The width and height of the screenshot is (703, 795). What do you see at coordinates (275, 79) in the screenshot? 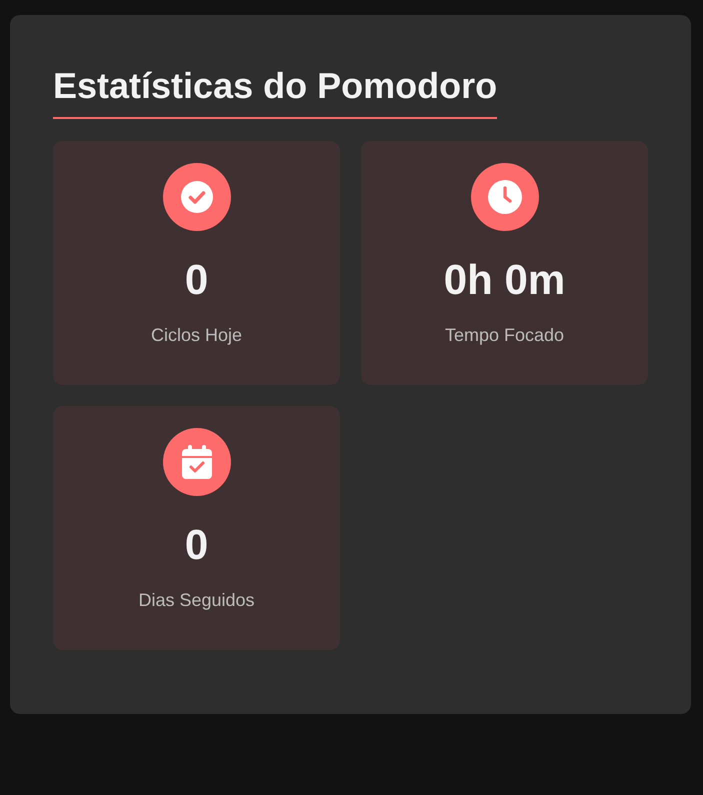
I see `page-title: Estatísticas do Pomodoro` at bounding box center [275, 79].